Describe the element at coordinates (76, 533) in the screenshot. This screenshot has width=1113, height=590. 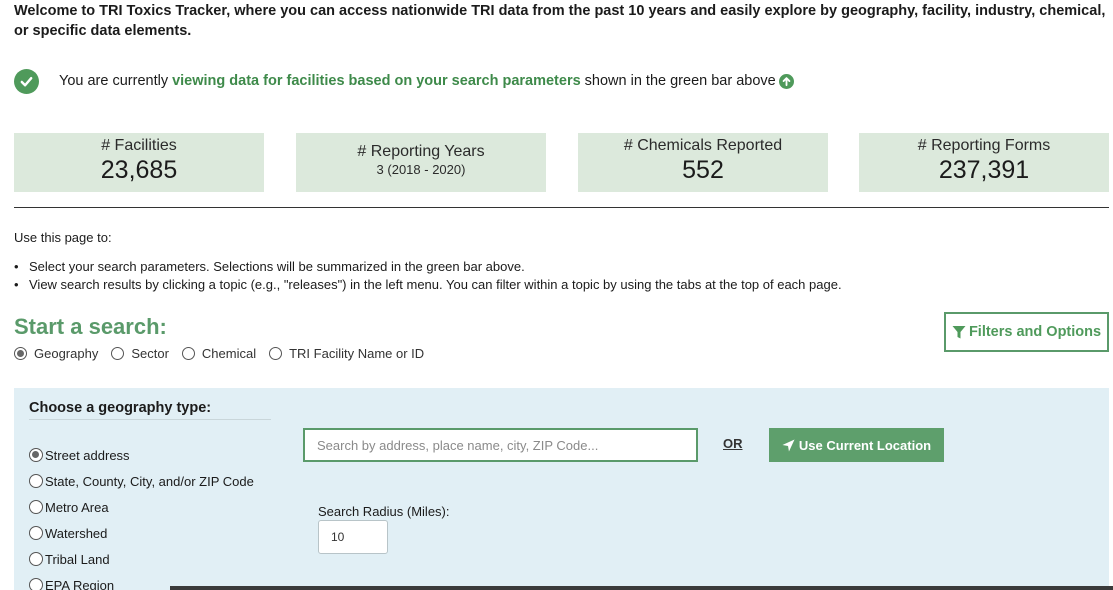
I see `geo-option-label: Watershed` at that location.